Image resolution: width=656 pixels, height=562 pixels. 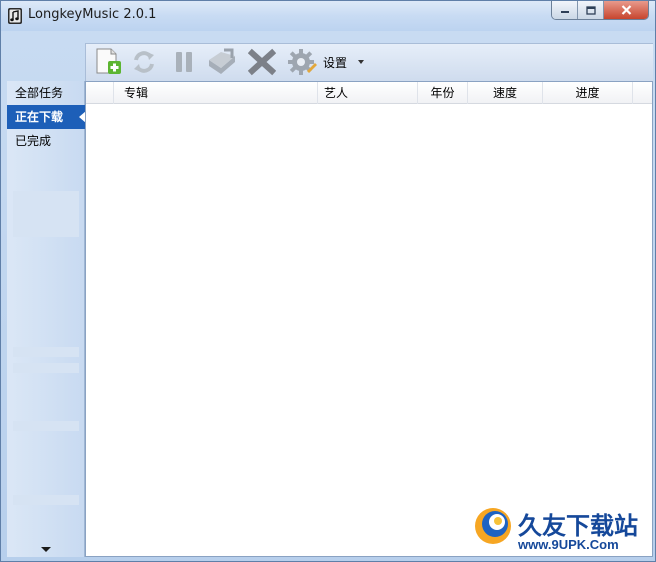 I want to click on sidebar-item-label: 已完成, so click(x=33, y=141).